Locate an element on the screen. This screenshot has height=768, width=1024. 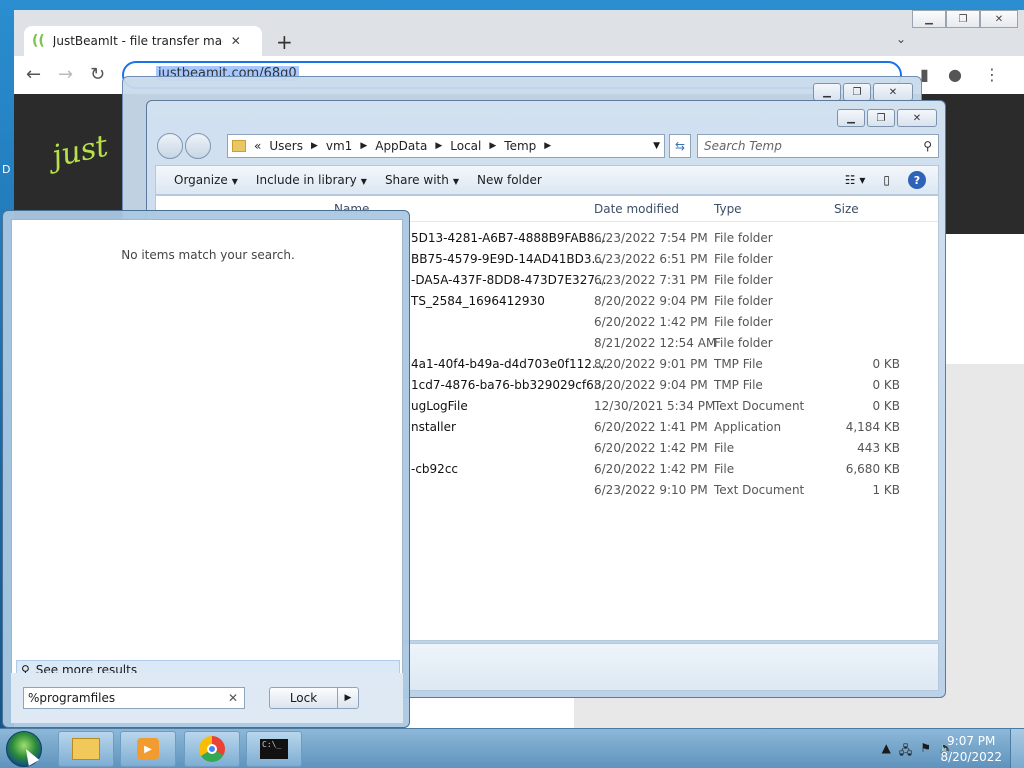
command-prompt-icon: C:\_ is located at coordinates (274, 749).